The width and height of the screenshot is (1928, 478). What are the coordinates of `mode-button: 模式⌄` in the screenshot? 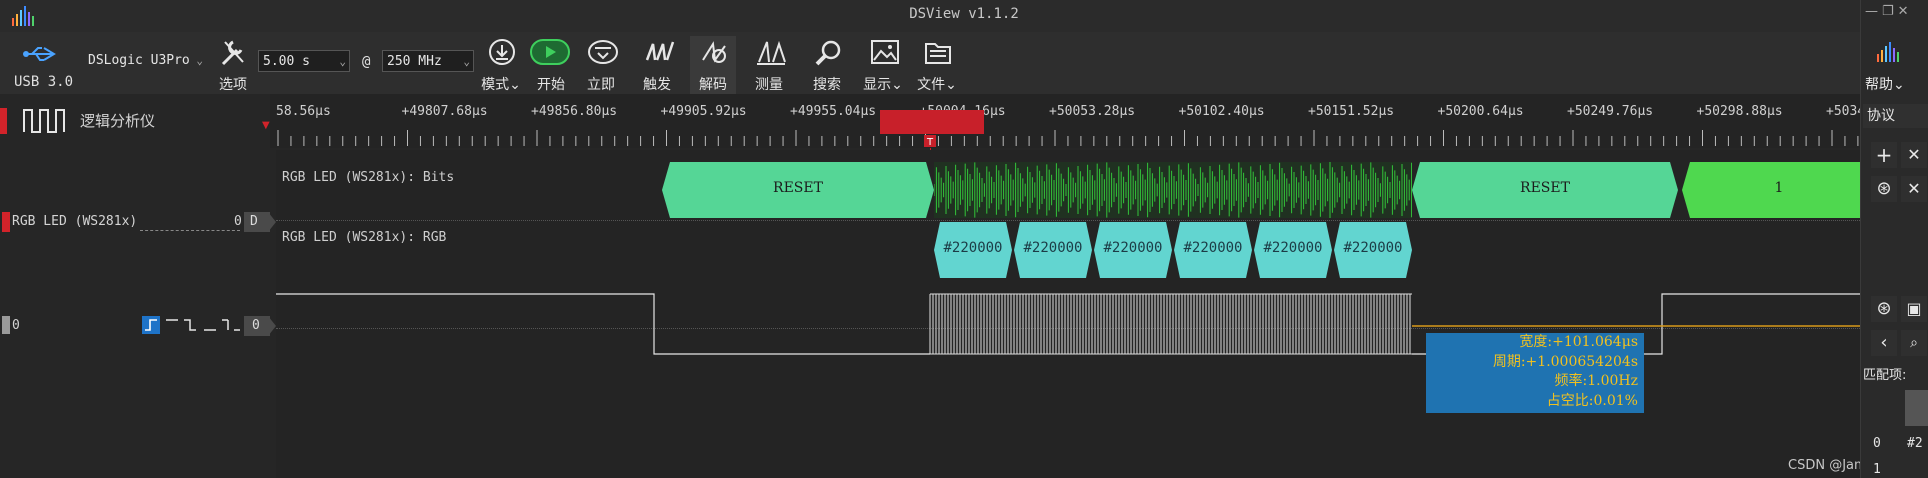 It's located at (501, 65).